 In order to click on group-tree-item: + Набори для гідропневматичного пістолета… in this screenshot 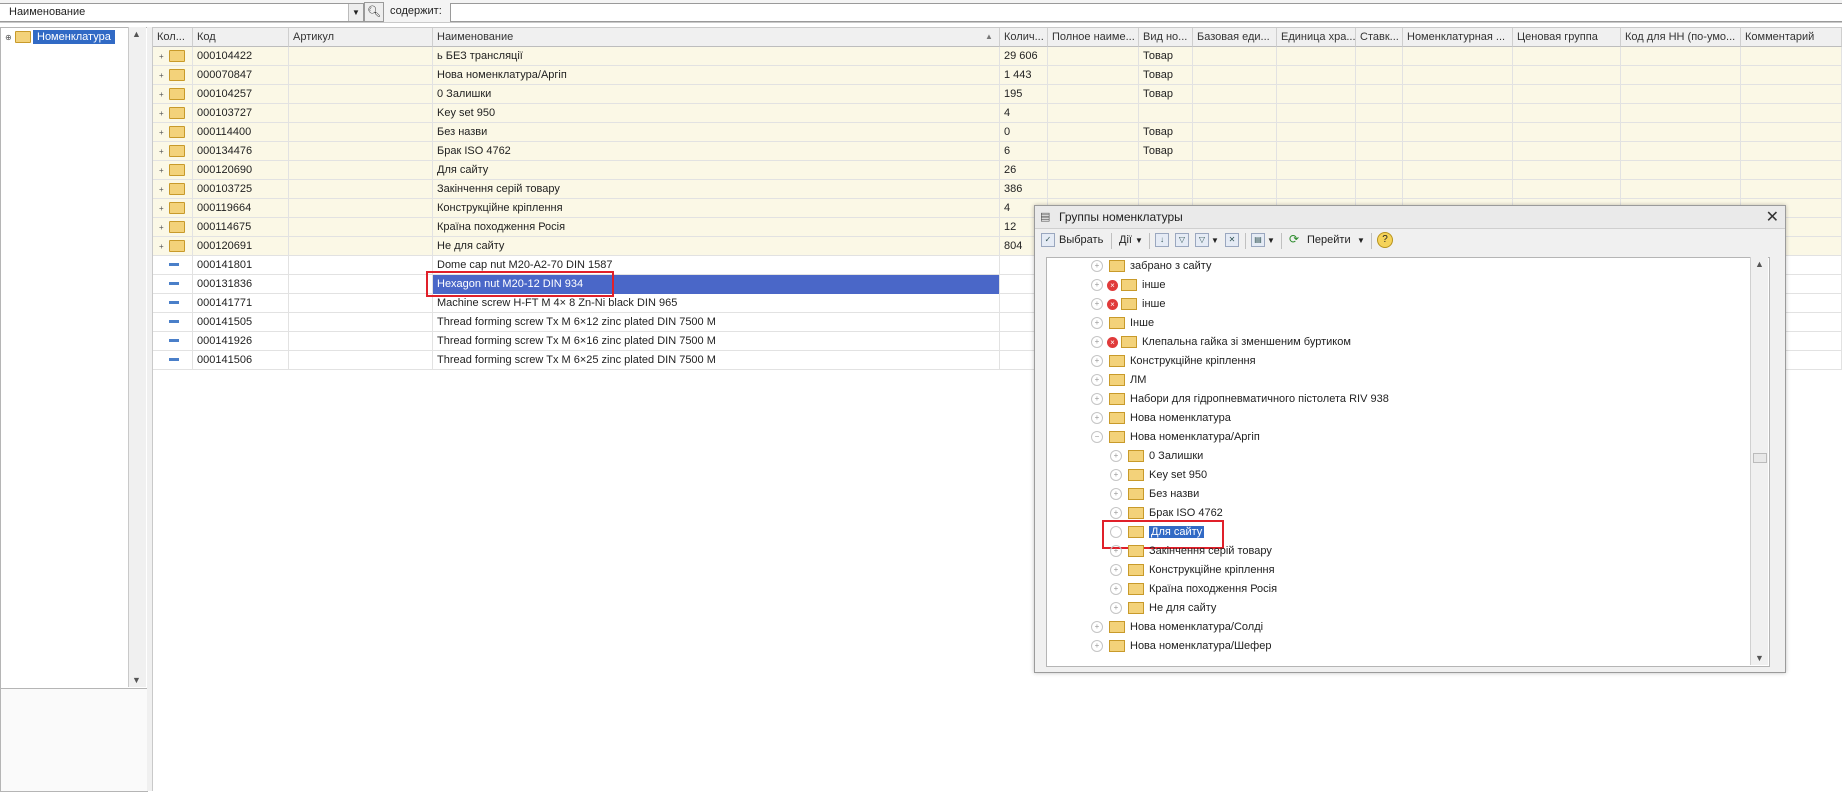, I will do `click(1240, 402)`.